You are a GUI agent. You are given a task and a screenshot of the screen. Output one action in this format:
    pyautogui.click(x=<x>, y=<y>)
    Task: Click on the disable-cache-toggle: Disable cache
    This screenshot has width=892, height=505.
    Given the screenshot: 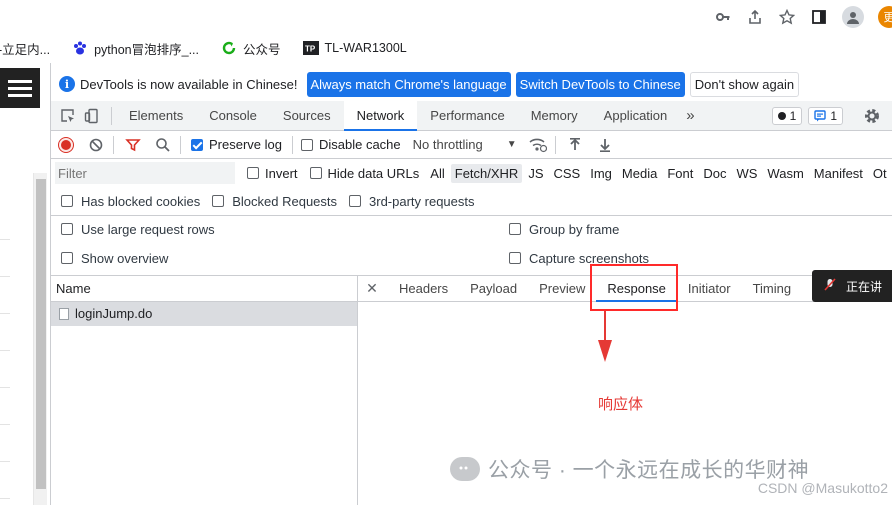 What is the action you would take?
    pyautogui.click(x=350, y=144)
    